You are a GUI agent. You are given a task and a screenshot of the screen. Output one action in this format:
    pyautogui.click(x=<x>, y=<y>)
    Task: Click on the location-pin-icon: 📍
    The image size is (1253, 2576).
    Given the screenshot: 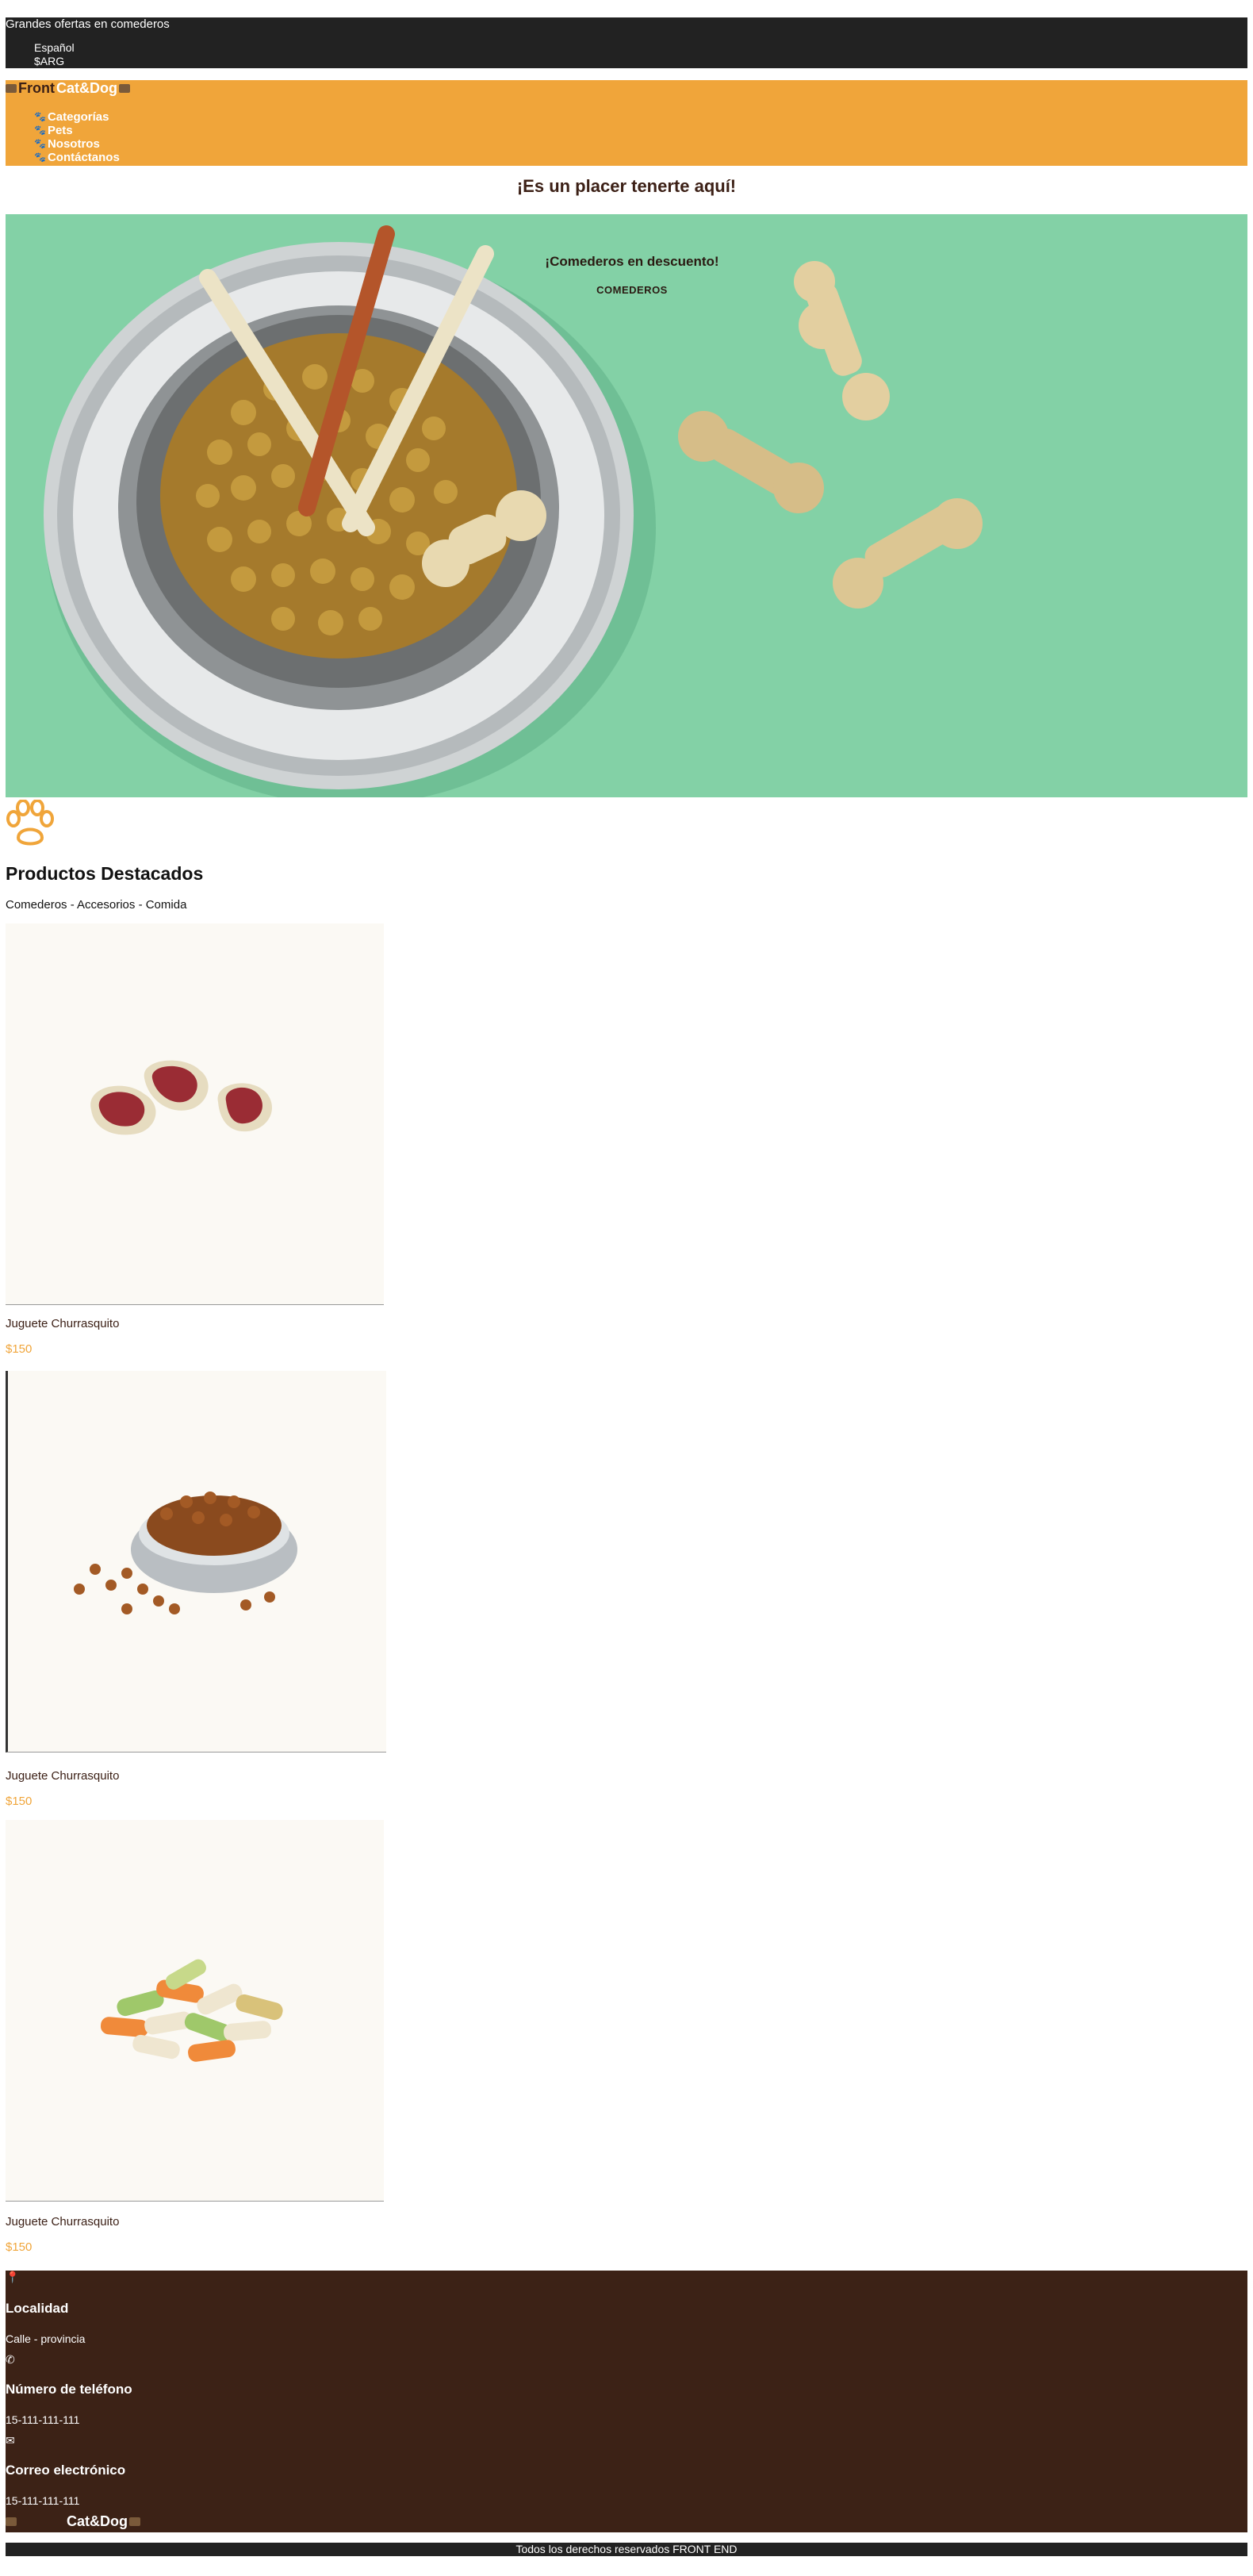 What is the action you would take?
    pyautogui.click(x=13, y=2277)
    